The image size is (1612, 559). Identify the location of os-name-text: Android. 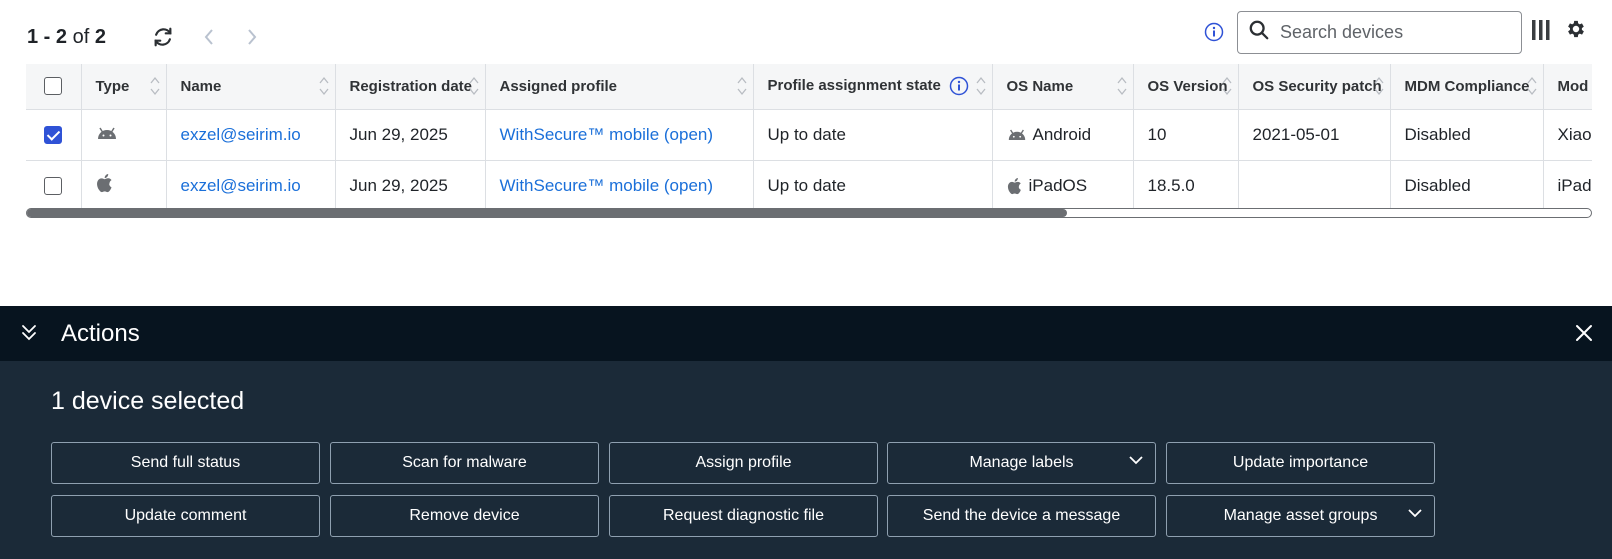
(1062, 134).